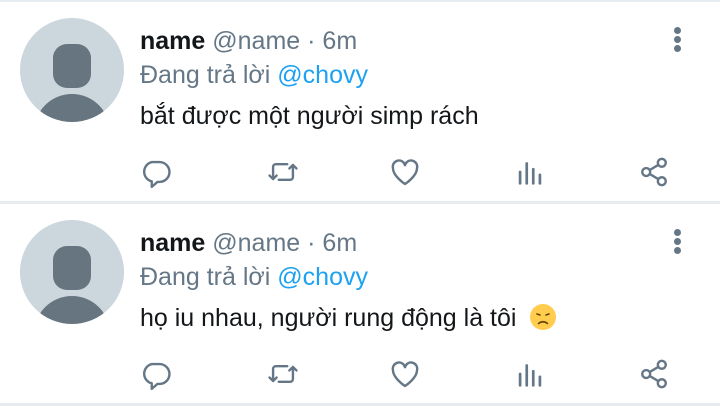 Image resolution: width=720 pixels, height=408 pixels. I want to click on tweet-text-content: họ iu nhau, người rung động là tôi, so click(328, 318).